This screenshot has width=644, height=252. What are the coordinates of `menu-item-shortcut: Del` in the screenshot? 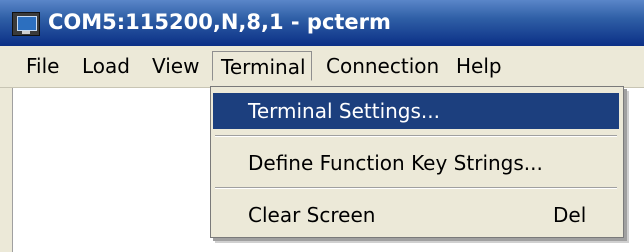 It's located at (570, 215).